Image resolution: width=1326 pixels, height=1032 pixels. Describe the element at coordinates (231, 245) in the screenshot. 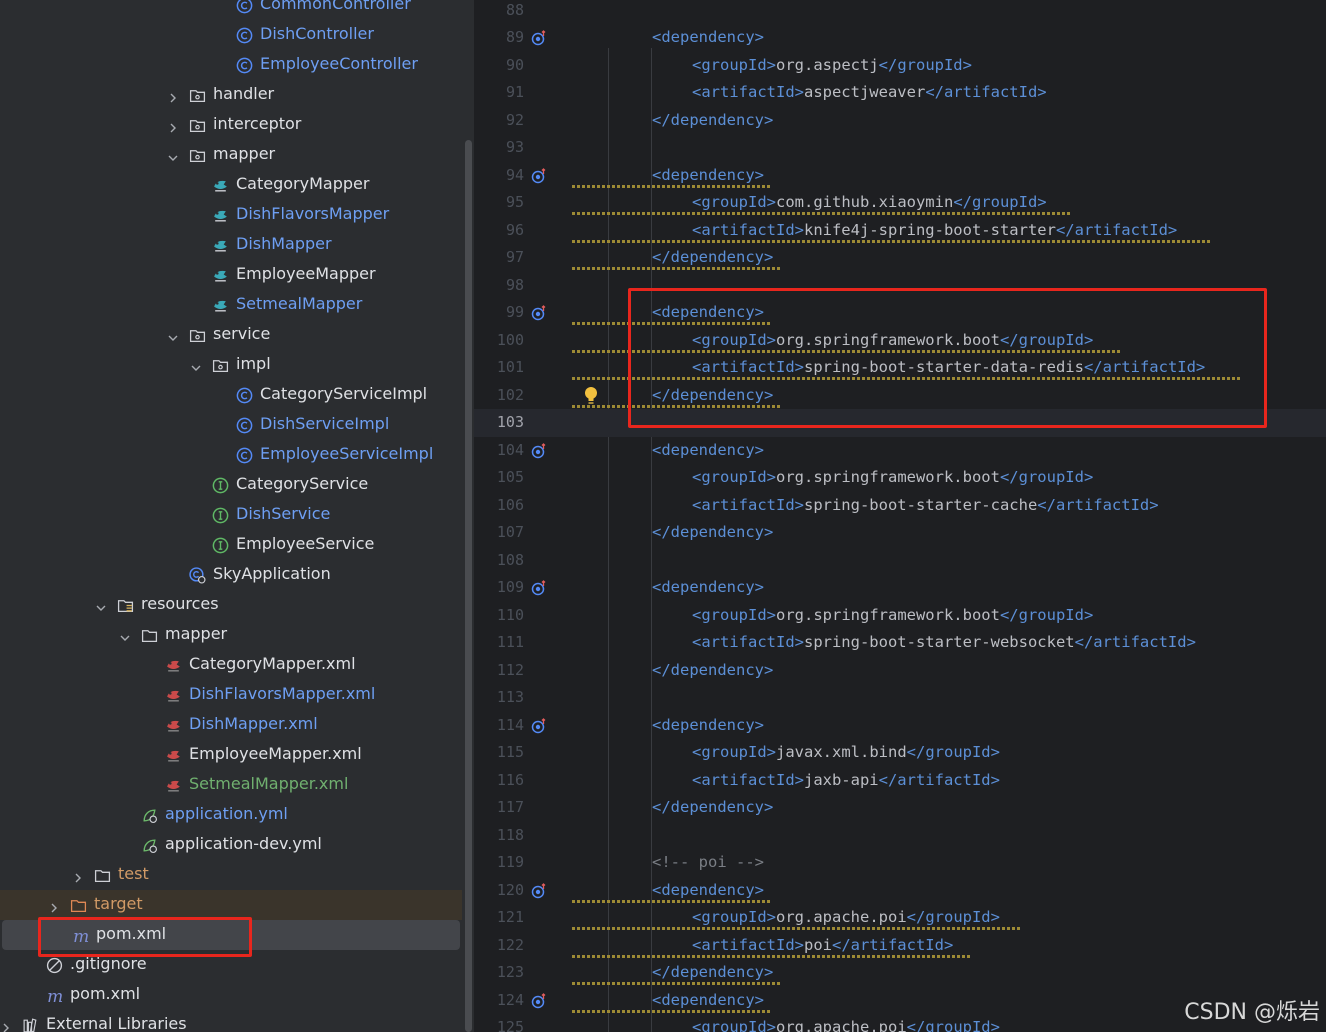

I see `tree-item-dishmapper: DishMapper` at that location.